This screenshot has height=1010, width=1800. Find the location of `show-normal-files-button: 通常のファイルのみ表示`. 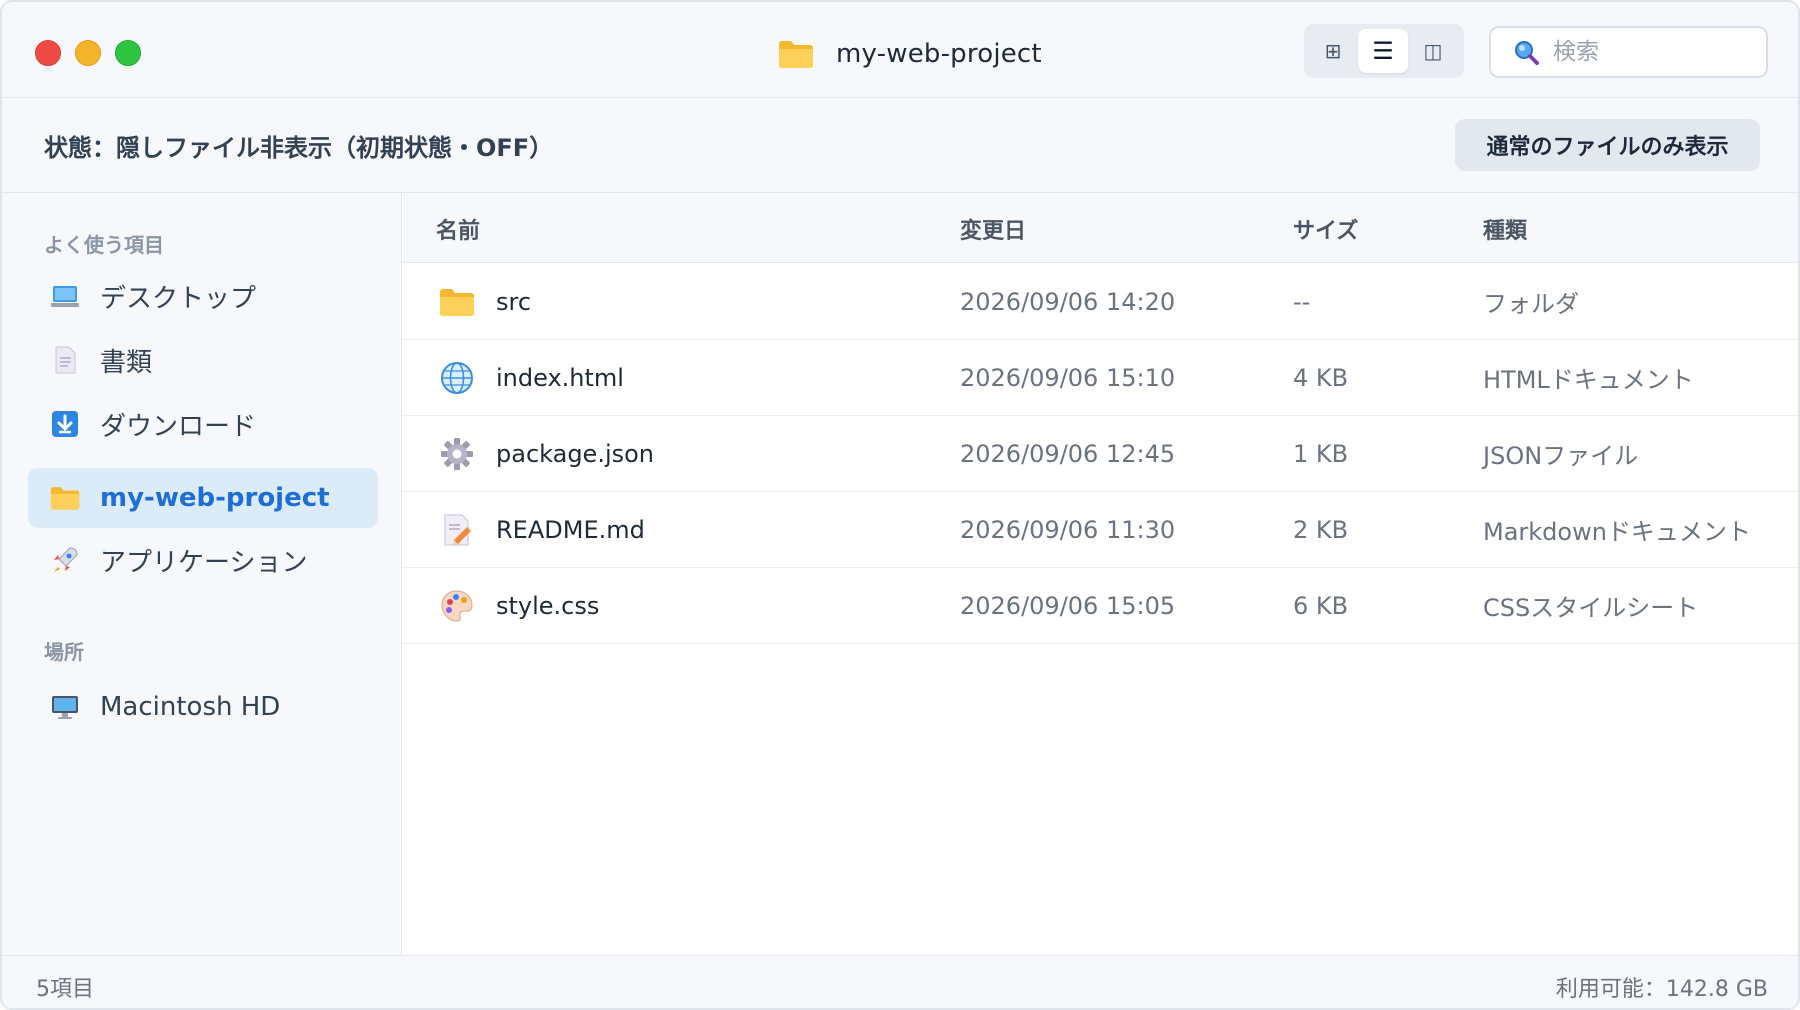

show-normal-files-button: 通常のファイルのみ表示 is located at coordinates (1607, 145).